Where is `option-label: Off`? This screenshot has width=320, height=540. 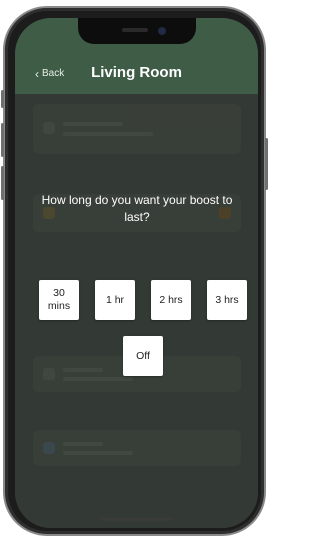 option-label: Off is located at coordinates (143, 355).